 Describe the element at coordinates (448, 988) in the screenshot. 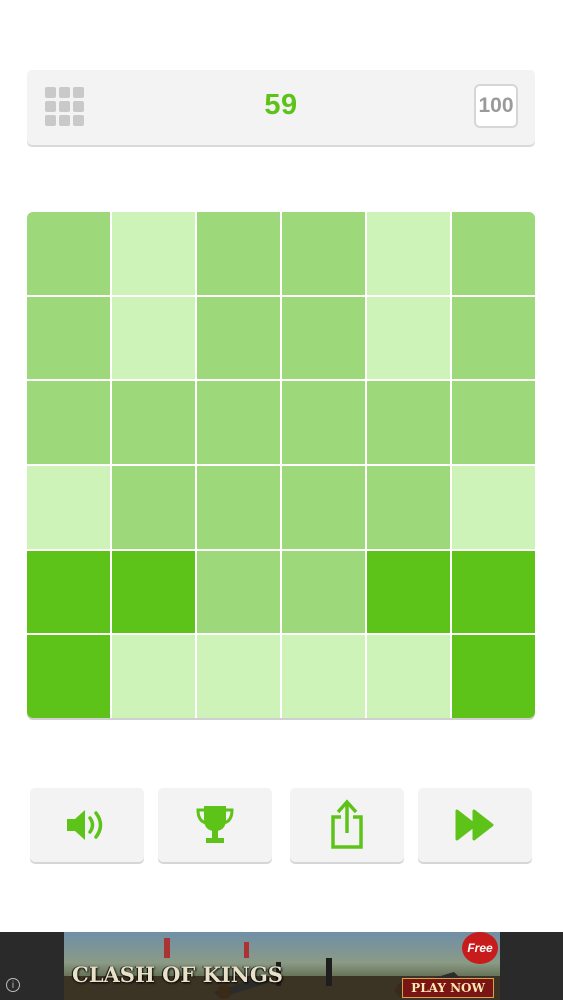

I see `ad-play-now-button: PLAY NOW` at that location.